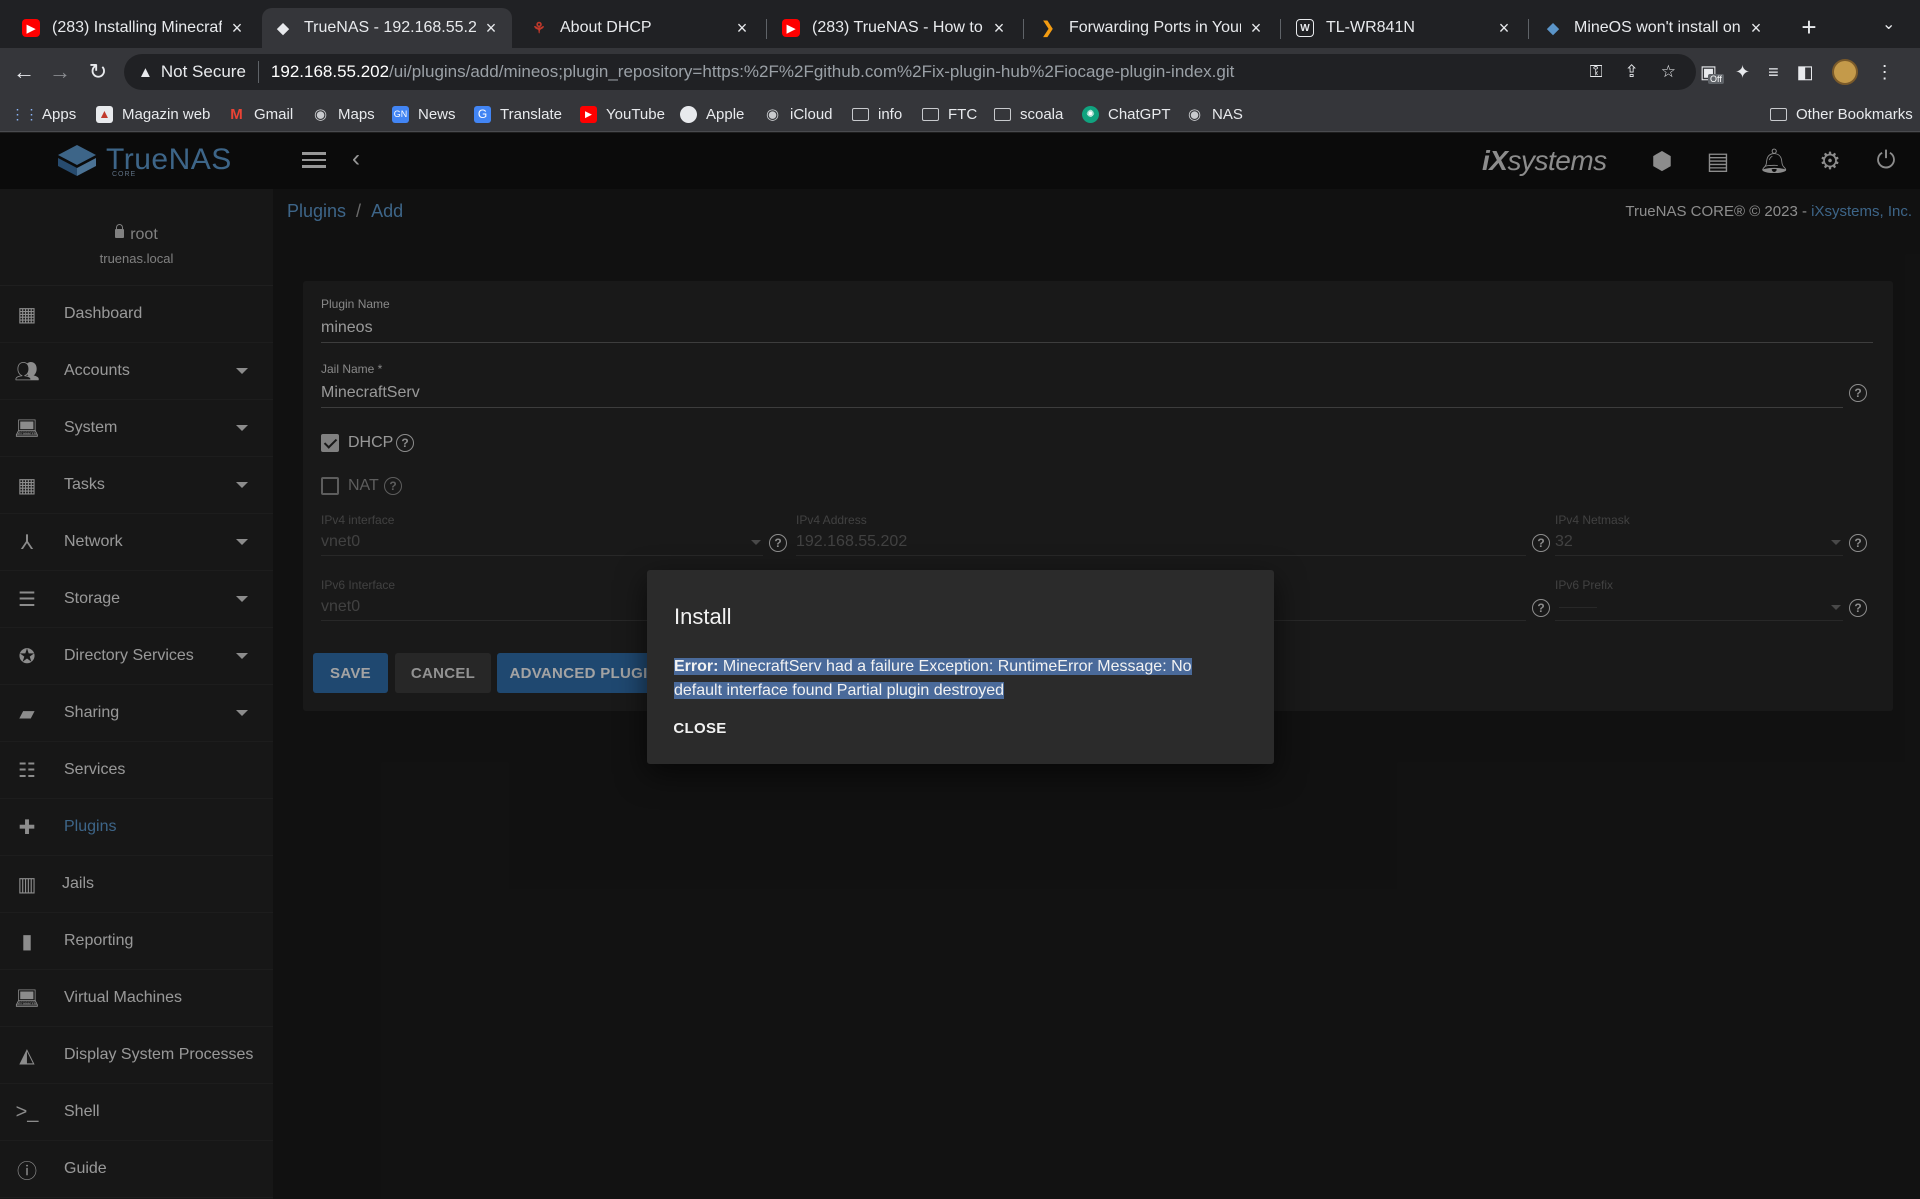 This screenshot has width=1920, height=1199. I want to click on browser-tab-active: ◆ TrueNAS - 192.168.55.202 ×, so click(387, 28).